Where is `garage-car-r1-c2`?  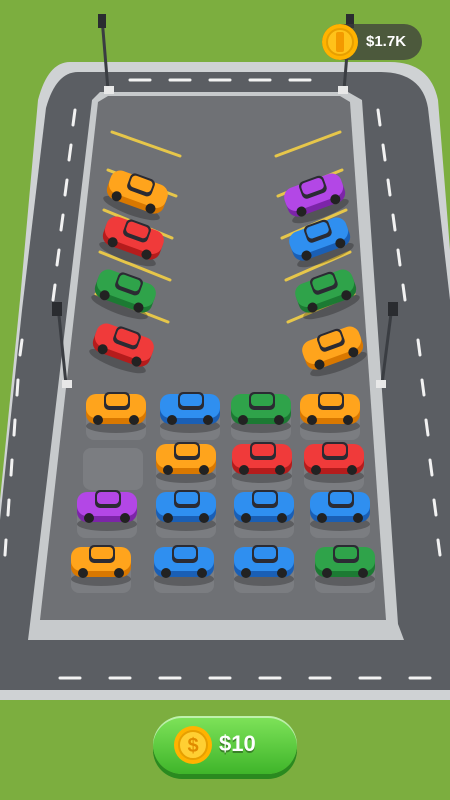
garage-car-r1-c2 is located at coordinates (190, 412).